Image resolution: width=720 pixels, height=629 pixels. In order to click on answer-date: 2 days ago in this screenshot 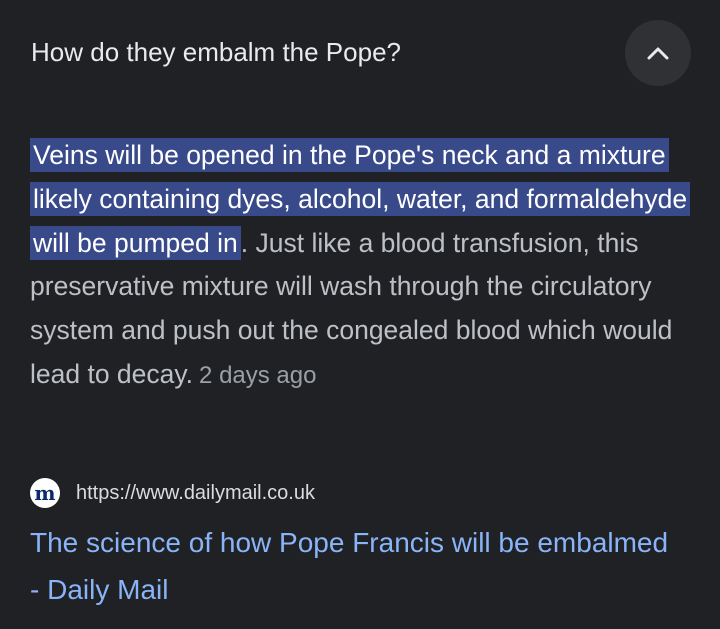, I will do `click(258, 375)`.